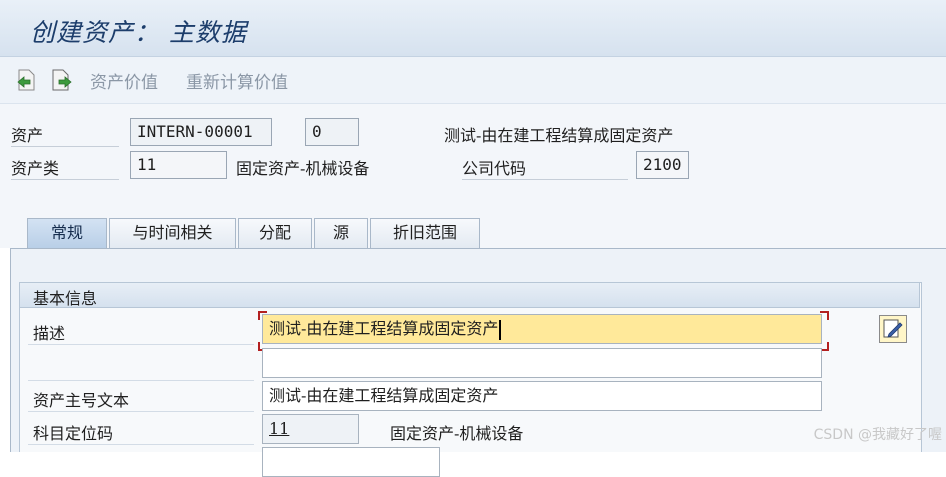  What do you see at coordinates (310, 429) in the screenshot?
I see `account-key-input: 11` at bounding box center [310, 429].